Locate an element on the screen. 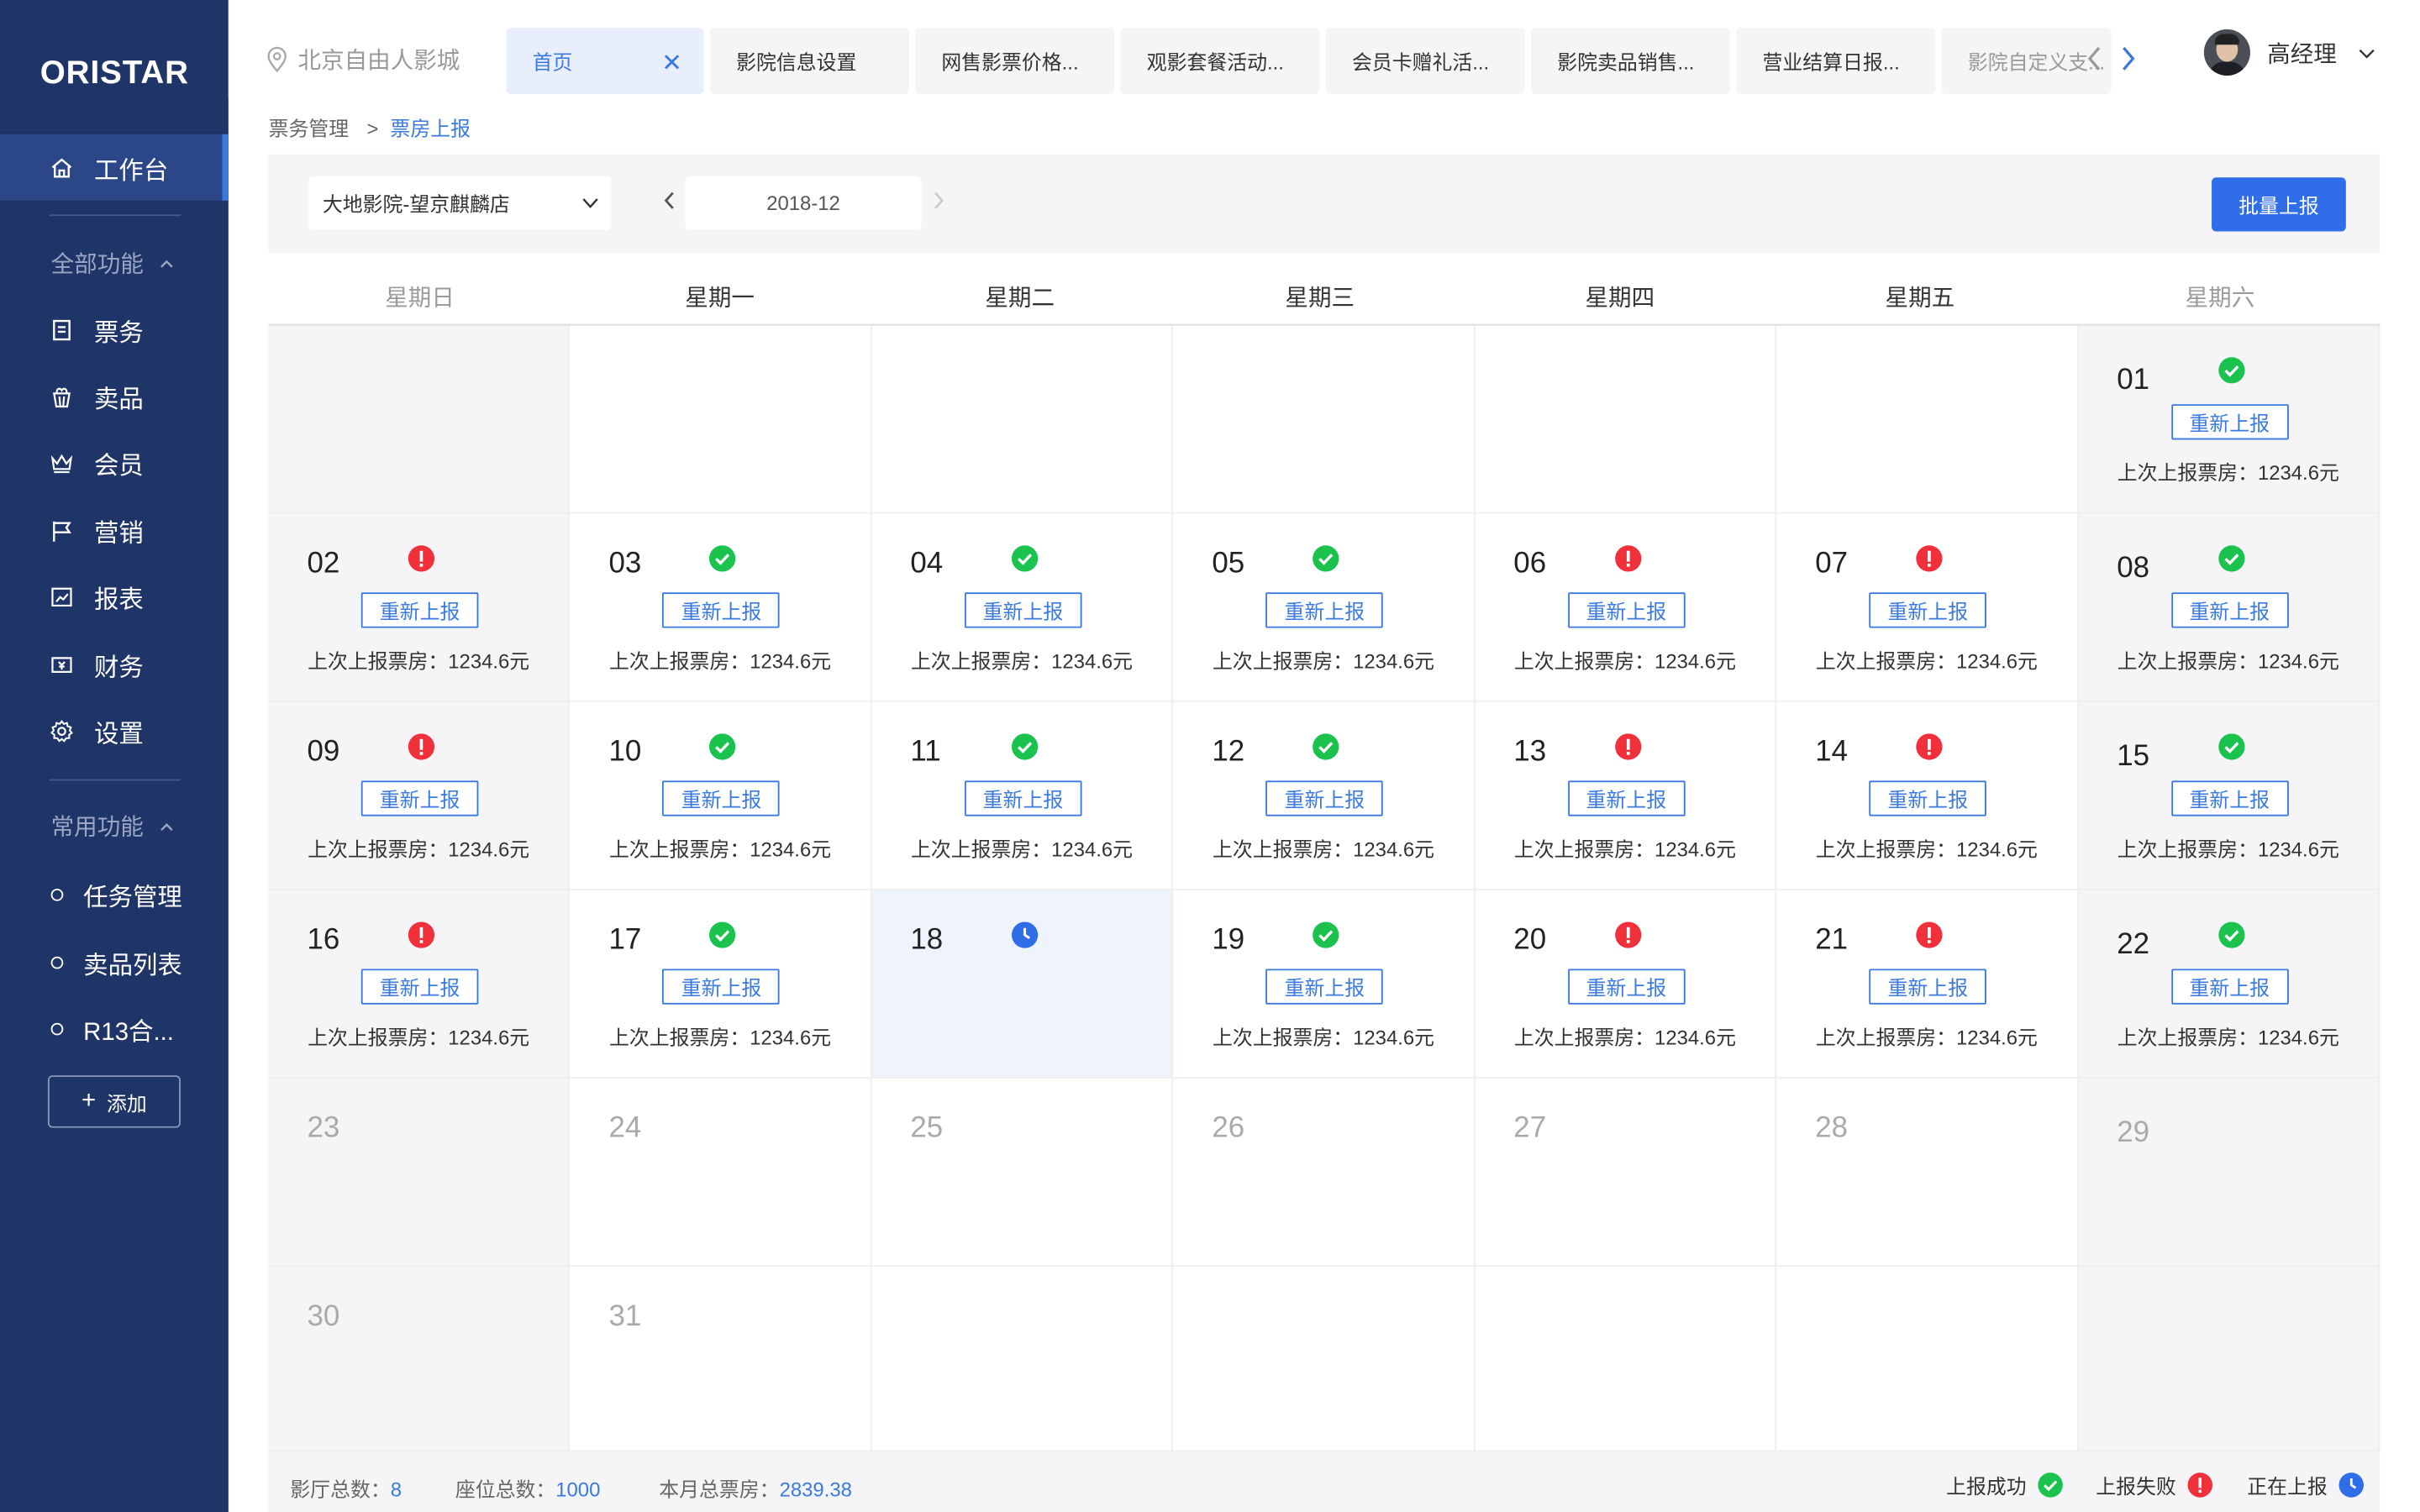 The image size is (2420, 1512). calendar-day: 14 重新上报 上次上报票房：1234.6元 is located at coordinates (1927, 795).